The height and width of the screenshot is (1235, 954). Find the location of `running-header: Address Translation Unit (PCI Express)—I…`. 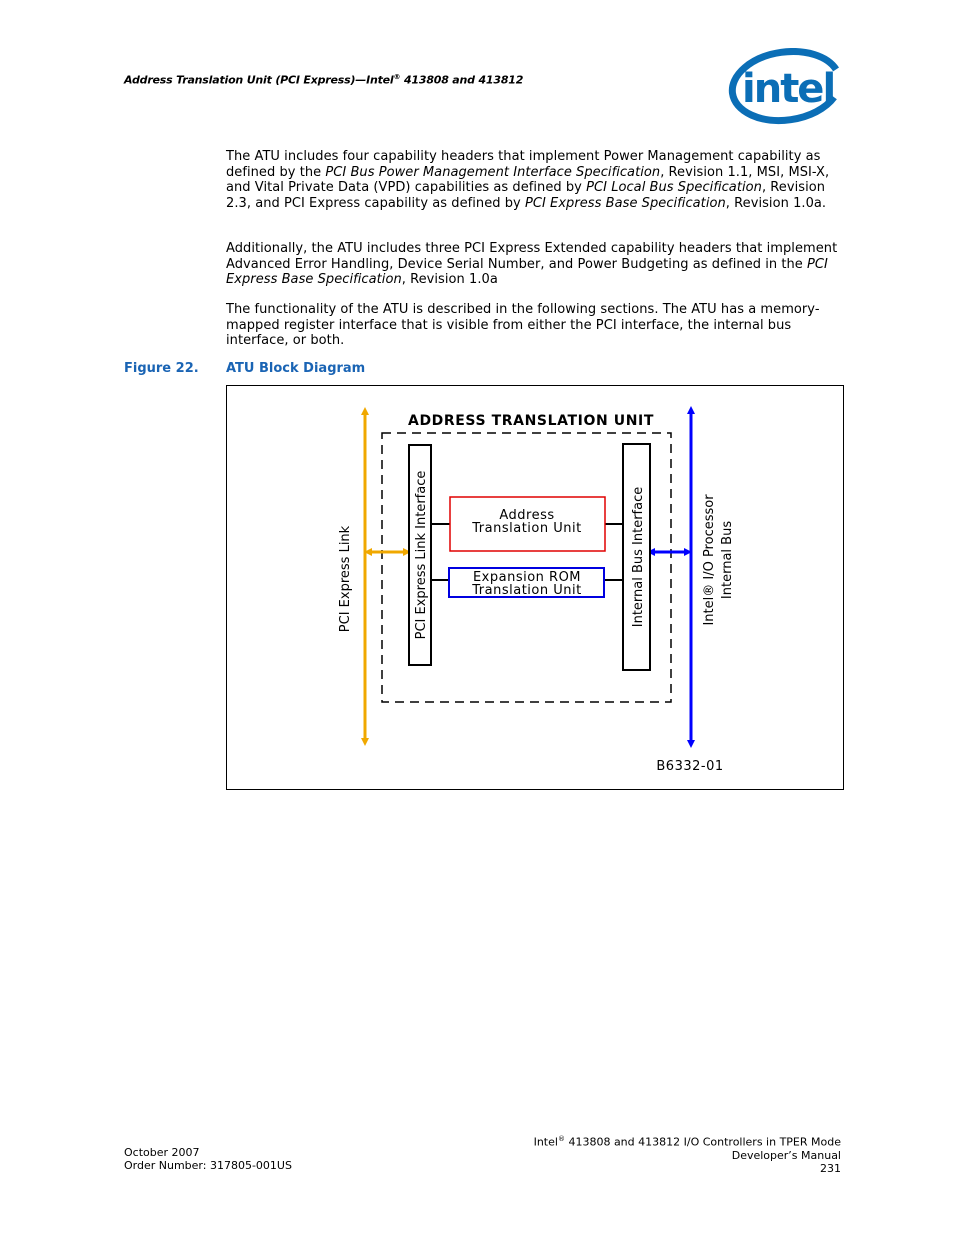

running-header: Address Translation Unit (PCI Express)—I… is located at coordinates (323, 80).